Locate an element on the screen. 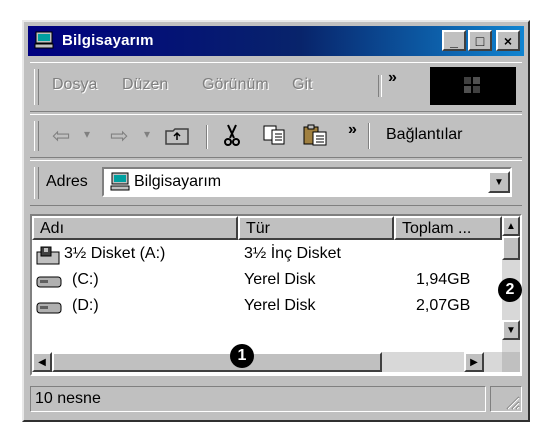 The width and height of the screenshot is (554, 432). close-button: × is located at coordinates (508, 40).